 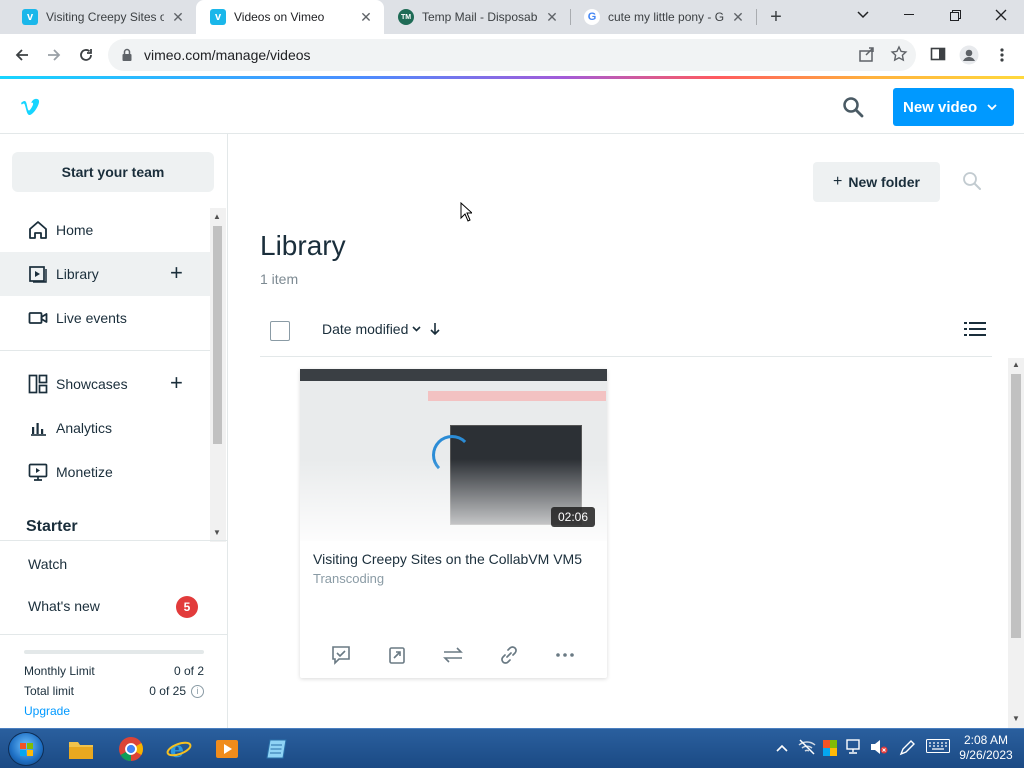 What do you see at coordinates (416, 329) in the screenshot?
I see `chevron-down-icon` at bounding box center [416, 329].